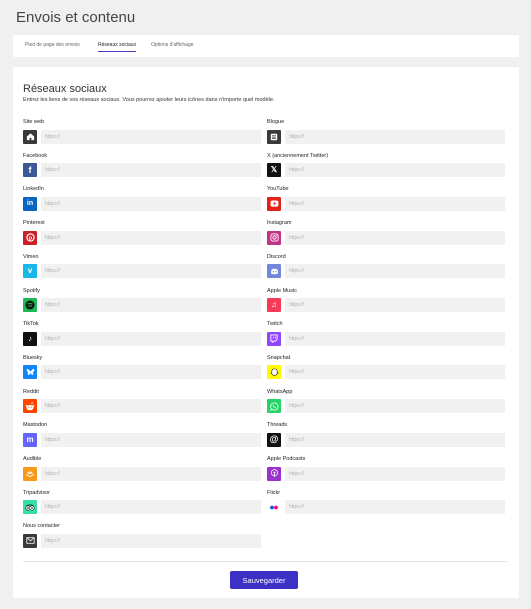  What do you see at coordinates (151, 406) in the screenshot?
I see `reddit-url-input` at bounding box center [151, 406].